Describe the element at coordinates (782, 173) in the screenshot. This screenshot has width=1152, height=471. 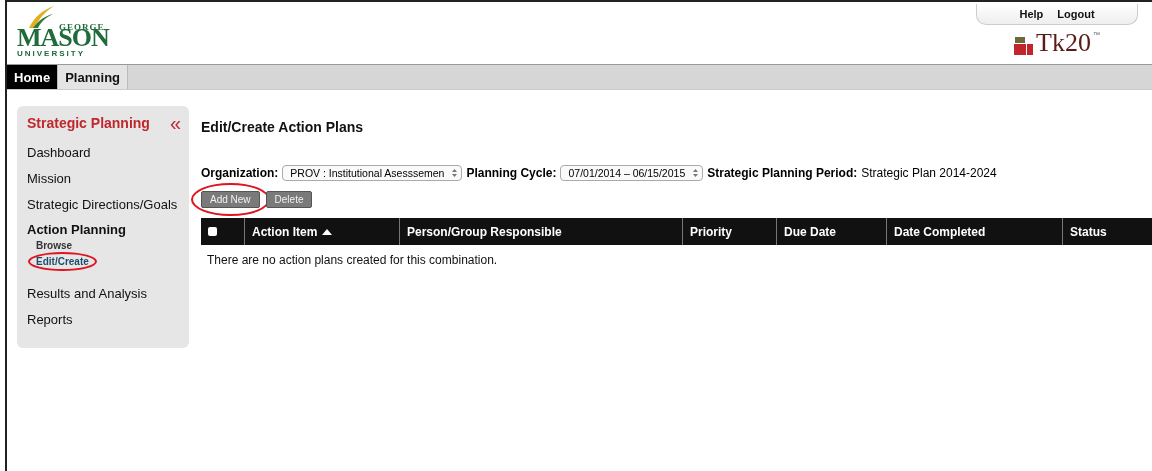
I see `period-label: Strategic Planning Period:` at that location.